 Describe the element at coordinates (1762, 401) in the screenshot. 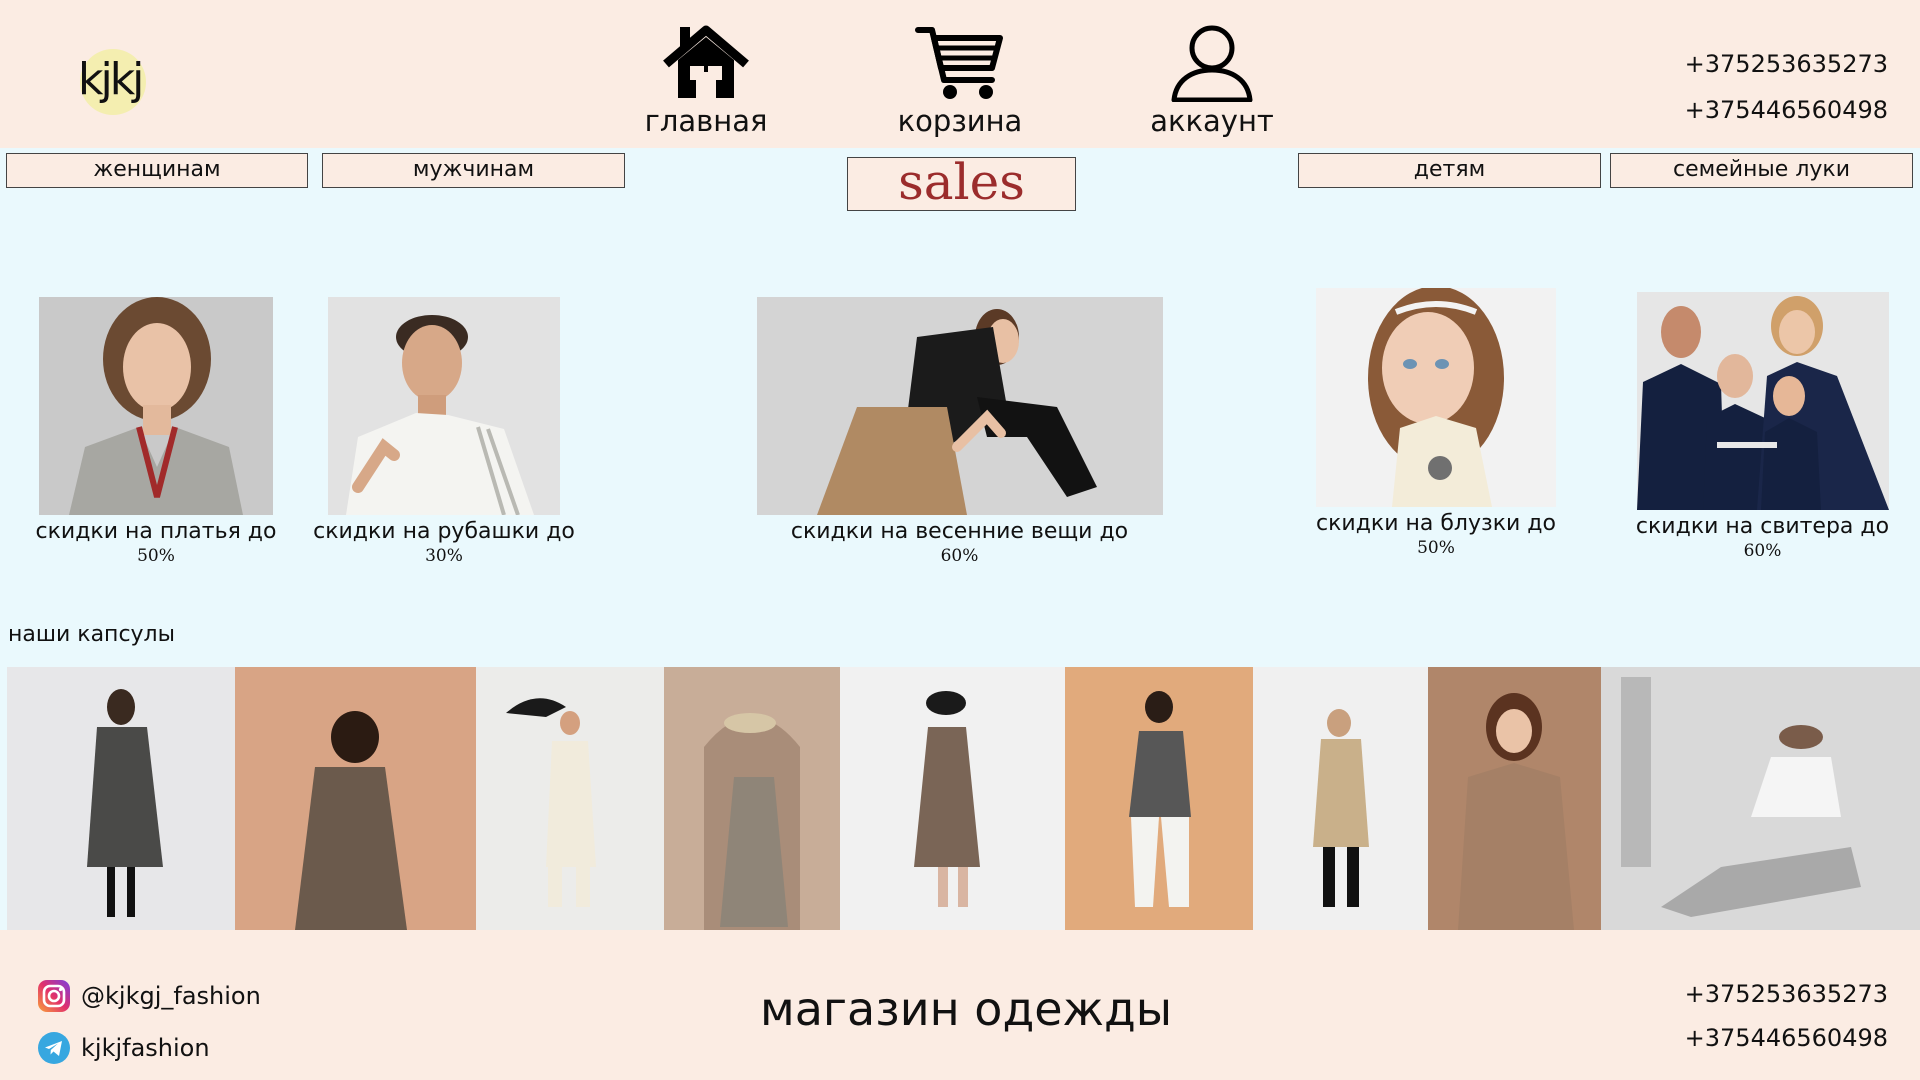

I see `deal-photo-sweaters` at that location.